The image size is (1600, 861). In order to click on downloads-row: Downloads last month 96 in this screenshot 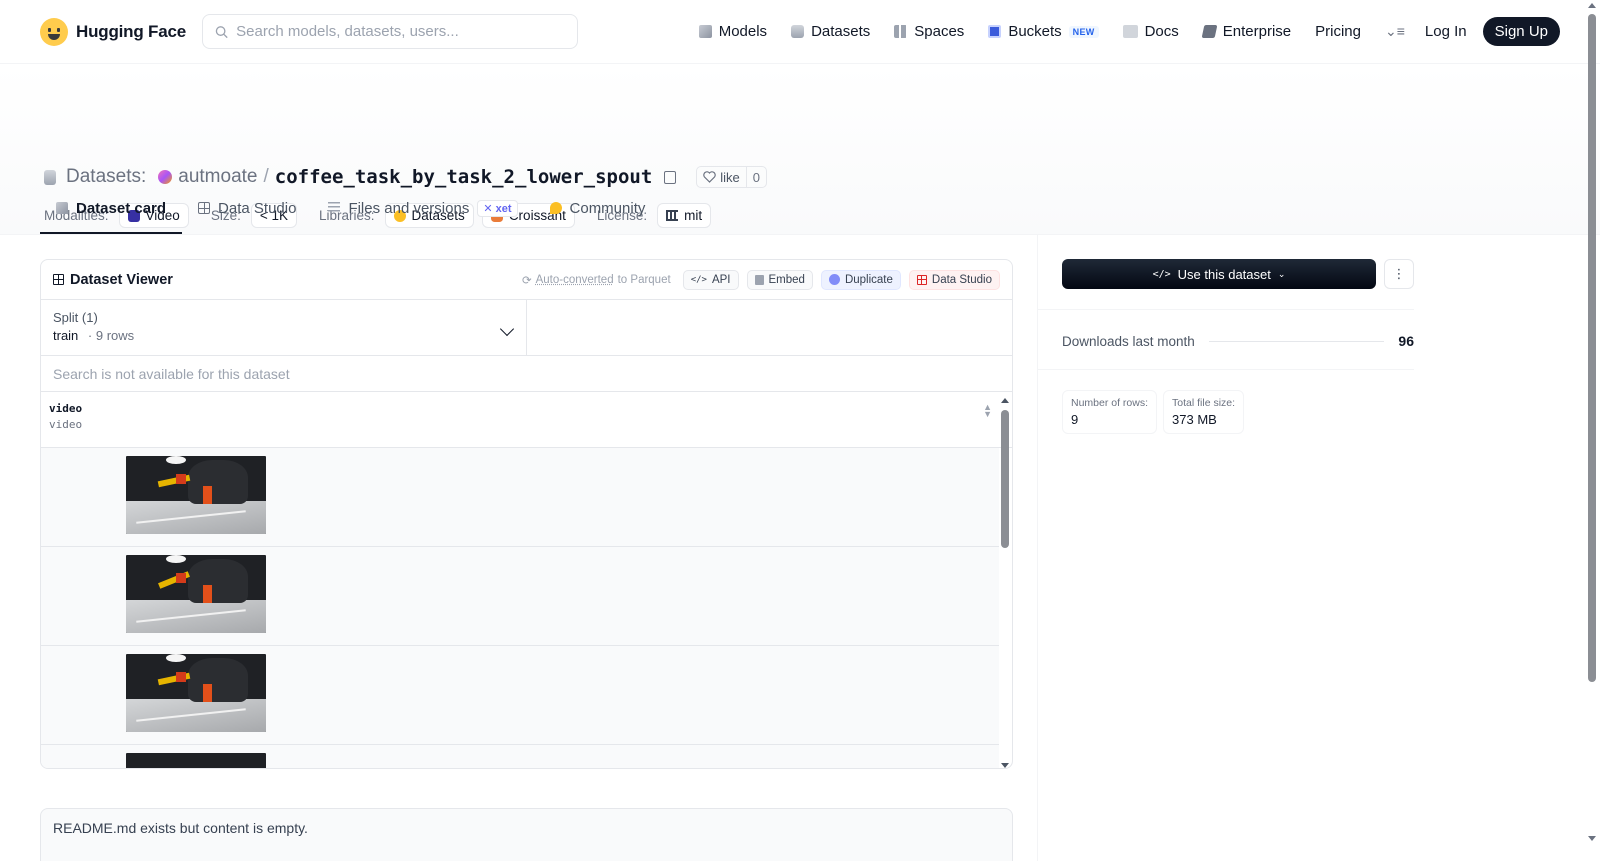, I will do `click(1238, 341)`.